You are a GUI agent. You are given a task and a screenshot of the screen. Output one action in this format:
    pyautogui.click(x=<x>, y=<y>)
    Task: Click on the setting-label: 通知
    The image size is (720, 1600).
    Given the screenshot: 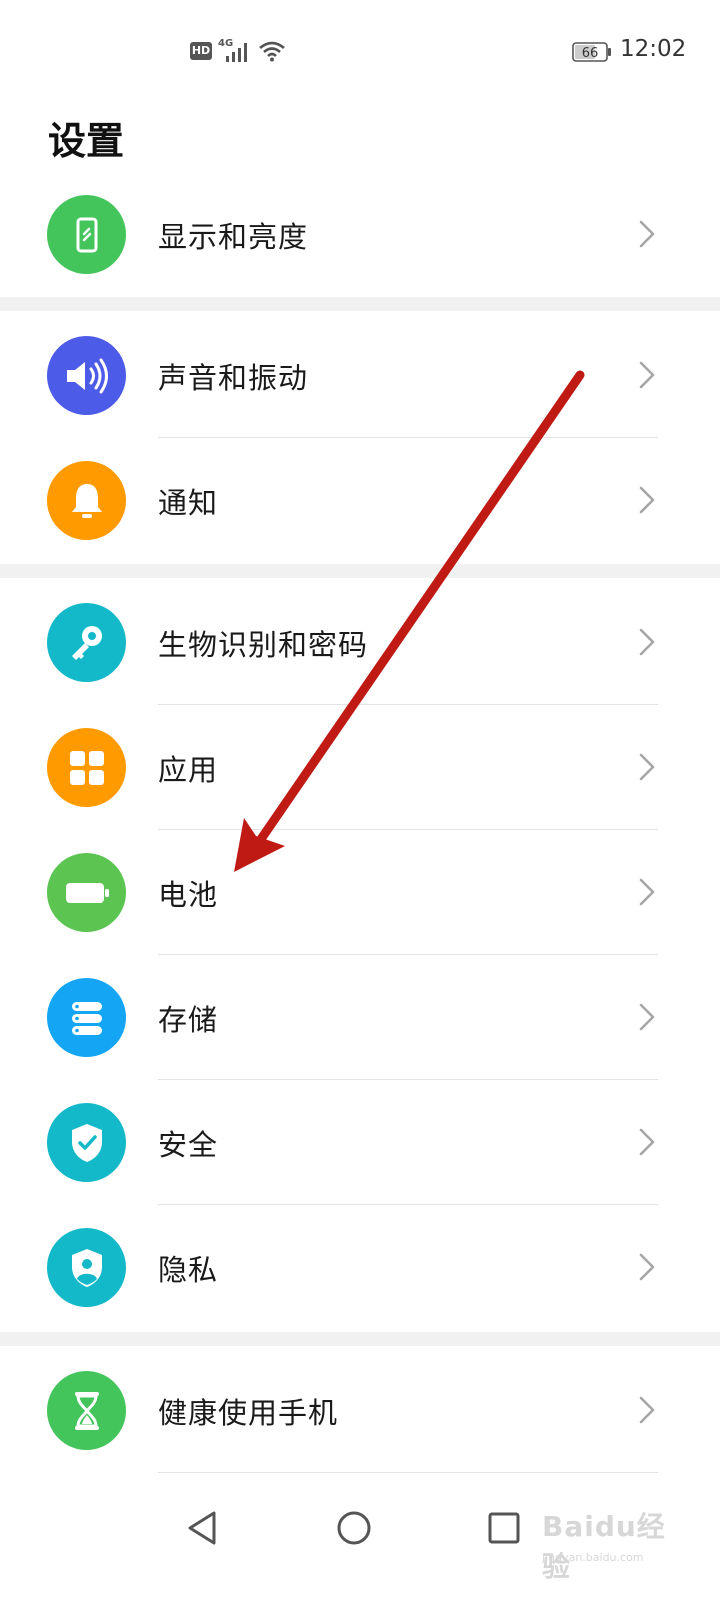 What is the action you would take?
    pyautogui.click(x=188, y=503)
    